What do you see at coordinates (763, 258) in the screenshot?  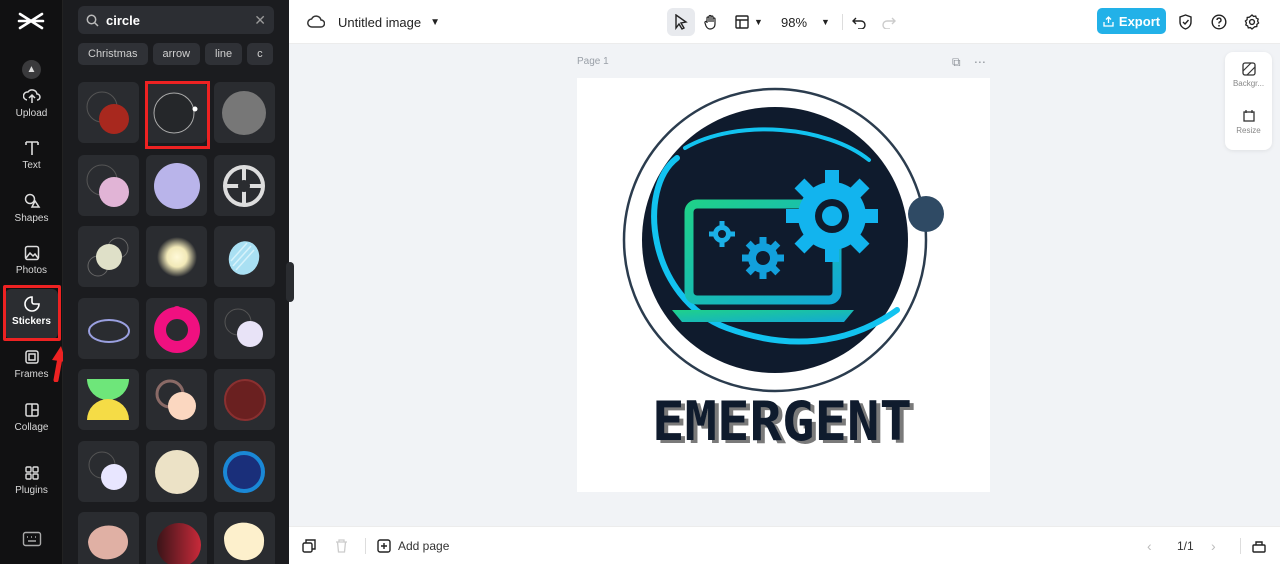 I see `medium-gear-icon` at bounding box center [763, 258].